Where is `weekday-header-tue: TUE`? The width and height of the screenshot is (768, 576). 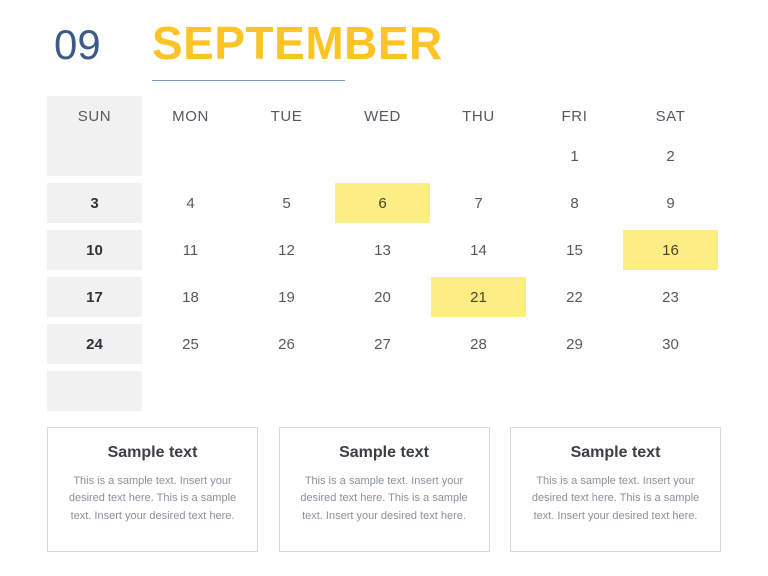 weekday-header-tue: TUE is located at coordinates (286, 116).